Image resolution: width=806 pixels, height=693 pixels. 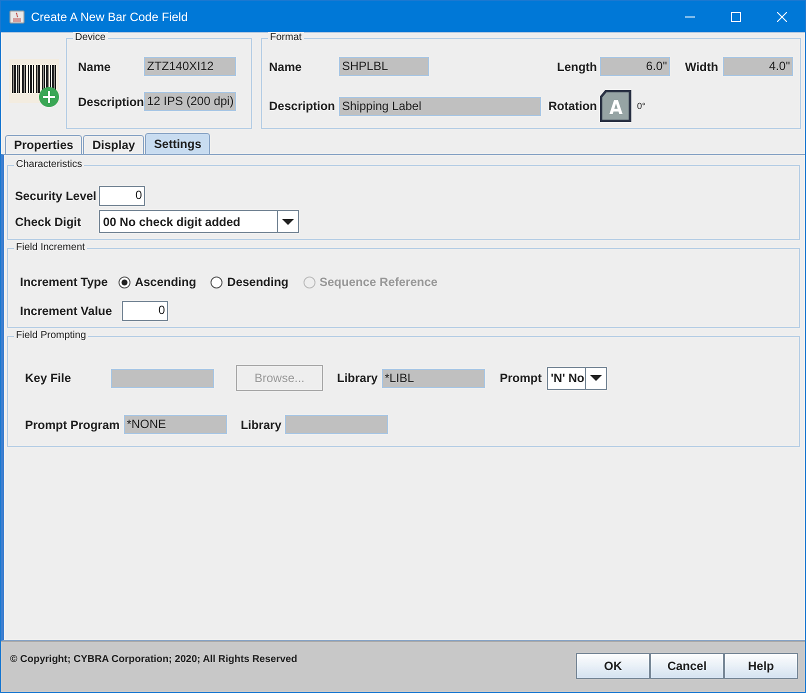 What do you see at coordinates (175, 424) in the screenshot?
I see `read-only-field: *NONE` at bounding box center [175, 424].